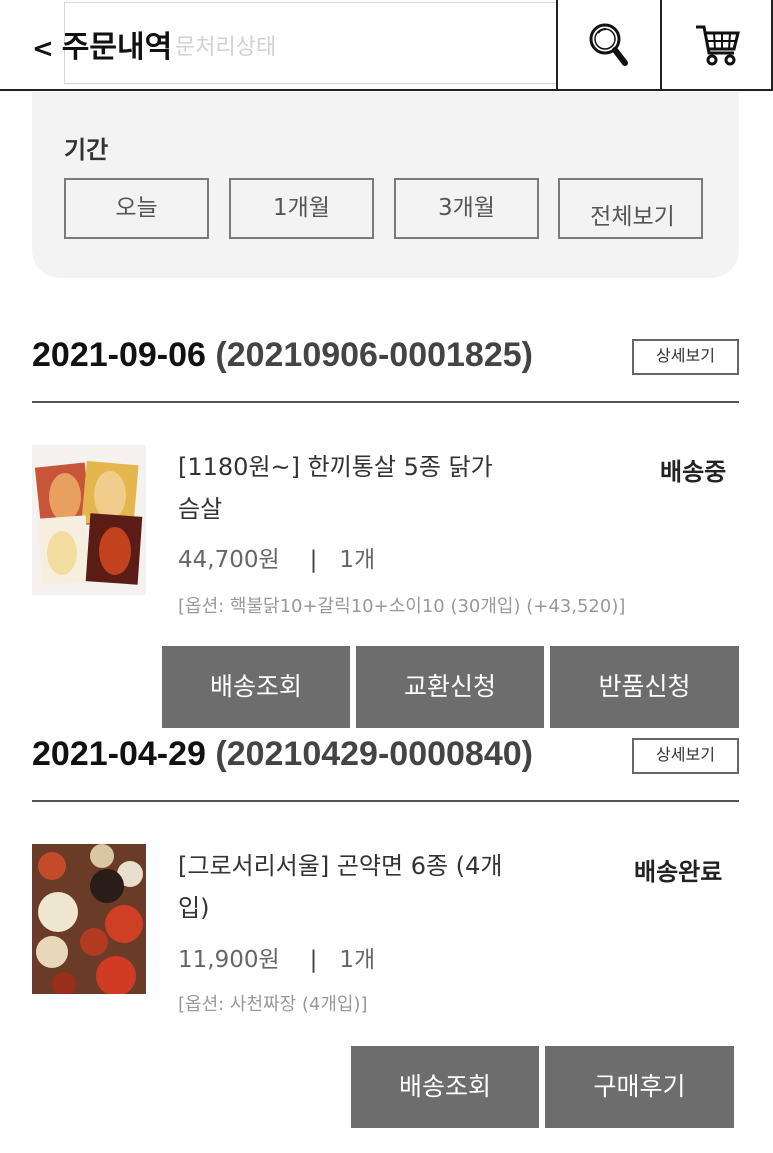 Image resolution: width=773 pixels, height=1153 pixels. What do you see at coordinates (632, 216) in the screenshot?
I see `period-all-label: 전체보기` at bounding box center [632, 216].